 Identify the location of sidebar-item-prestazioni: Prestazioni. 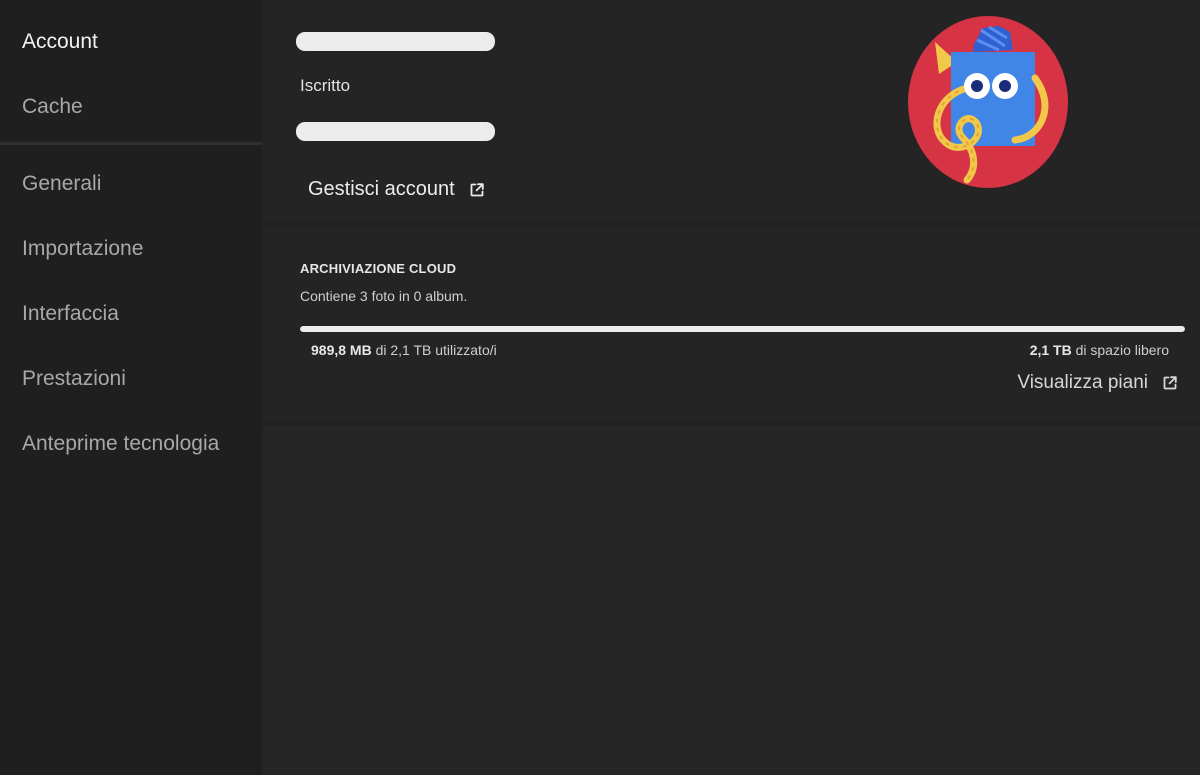
(74, 379).